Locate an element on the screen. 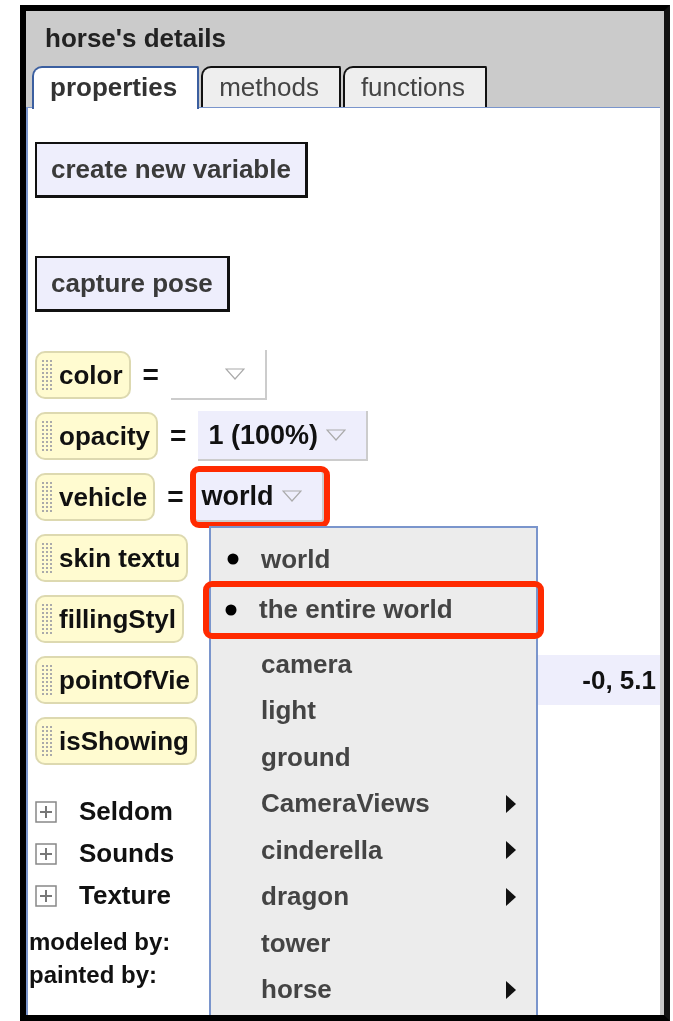  property-tile: isShowing is located at coordinates (116, 741).